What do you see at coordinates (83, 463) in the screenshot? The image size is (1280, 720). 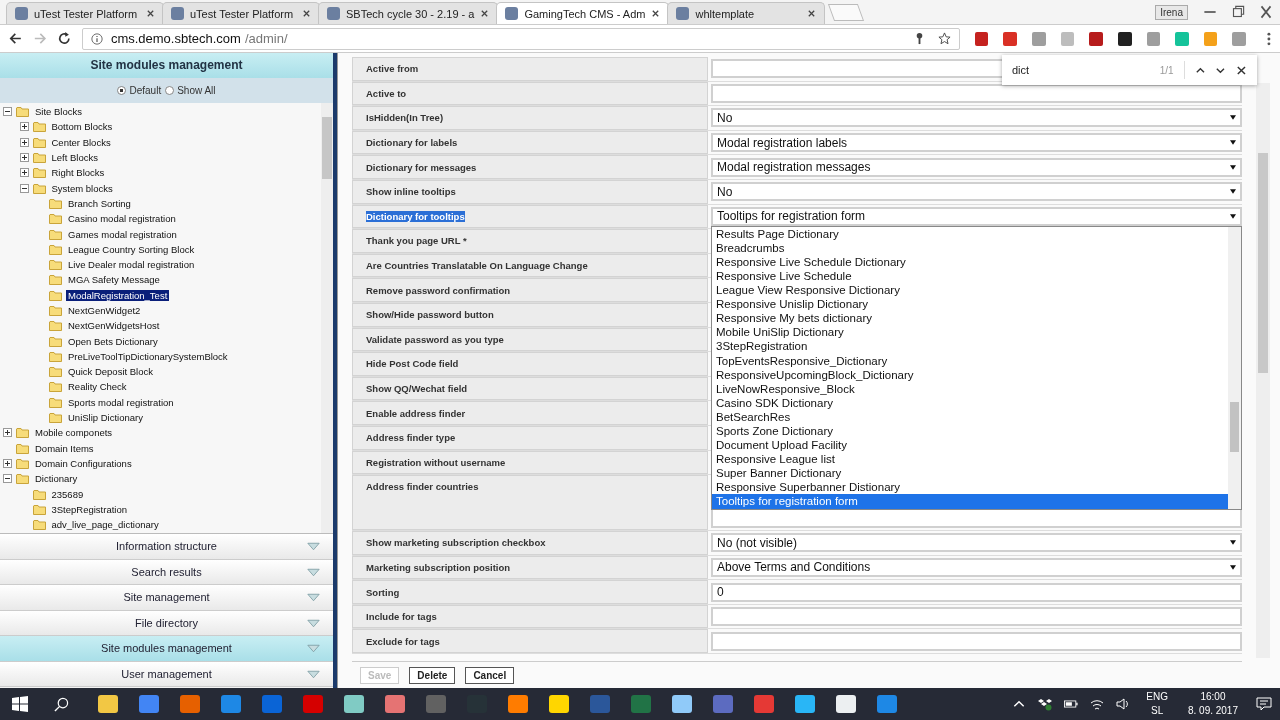 I see `tree-item: Domain Configurations` at bounding box center [83, 463].